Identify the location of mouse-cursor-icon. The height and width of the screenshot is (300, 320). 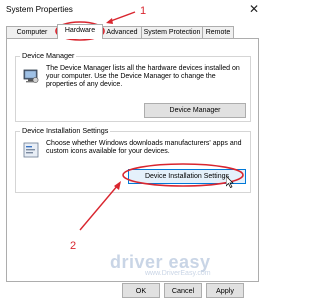
(230, 182).